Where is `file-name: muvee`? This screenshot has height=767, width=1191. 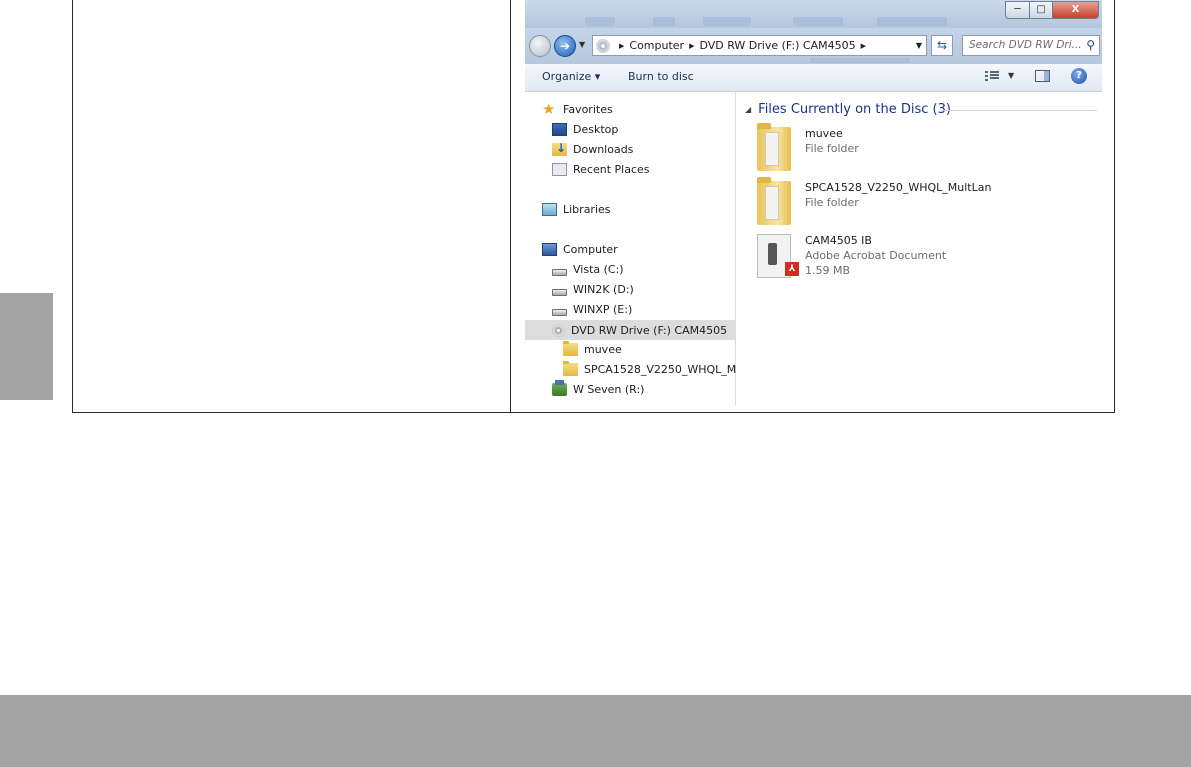 file-name: muvee is located at coordinates (824, 133).